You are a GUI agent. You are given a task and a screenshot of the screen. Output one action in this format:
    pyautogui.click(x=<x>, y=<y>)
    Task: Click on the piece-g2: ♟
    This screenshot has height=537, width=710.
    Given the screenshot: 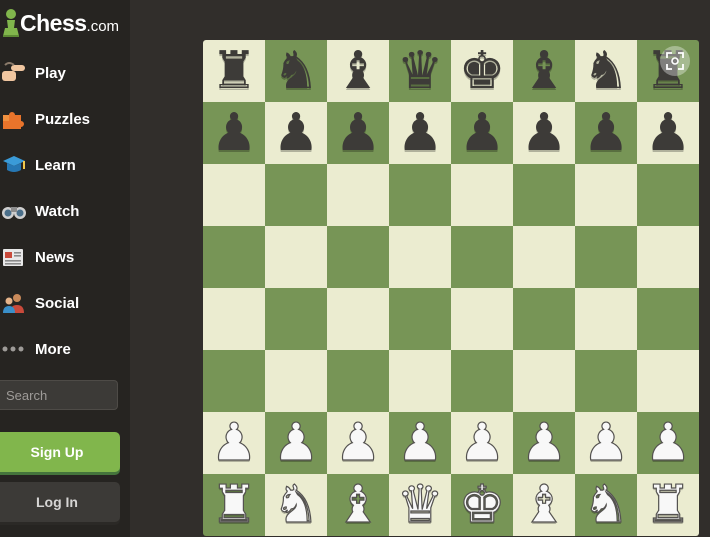 What is the action you would take?
    pyautogui.click(x=606, y=442)
    